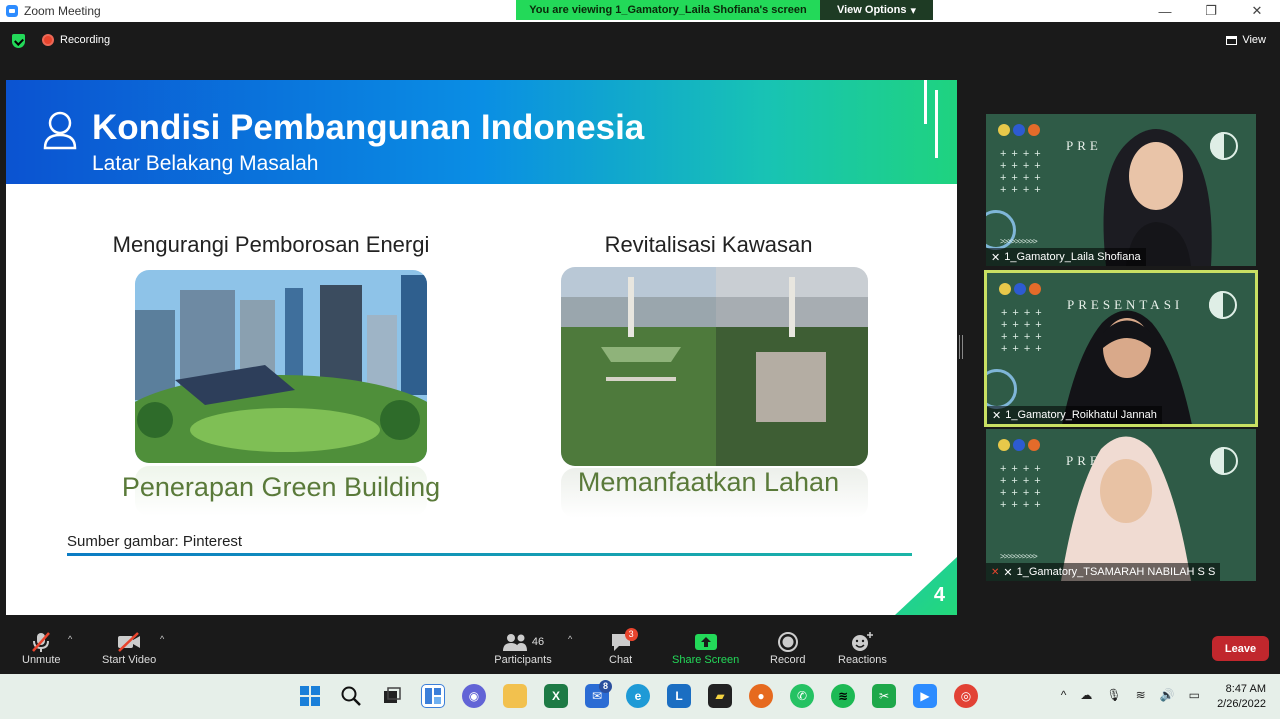 The image size is (1280, 719). I want to click on app-title: Zoom Meeting, so click(53, 11).